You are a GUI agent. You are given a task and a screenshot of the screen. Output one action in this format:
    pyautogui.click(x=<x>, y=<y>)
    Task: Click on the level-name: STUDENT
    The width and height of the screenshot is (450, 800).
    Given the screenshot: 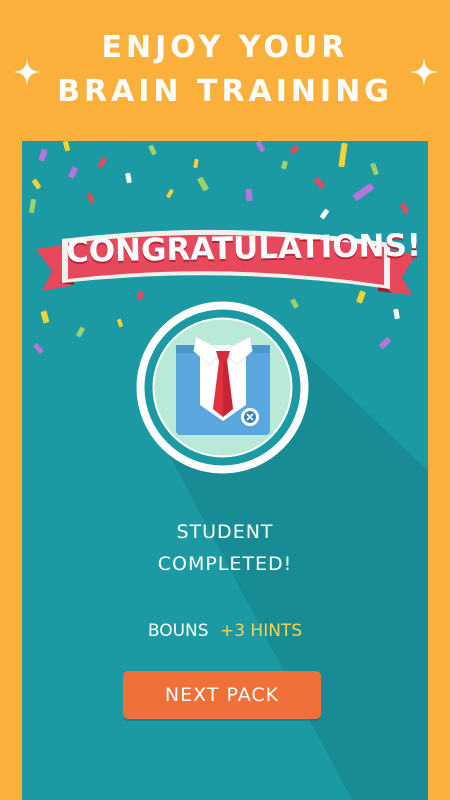 What is the action you would take?
    pyautogui.click(x=225, y=532)
    